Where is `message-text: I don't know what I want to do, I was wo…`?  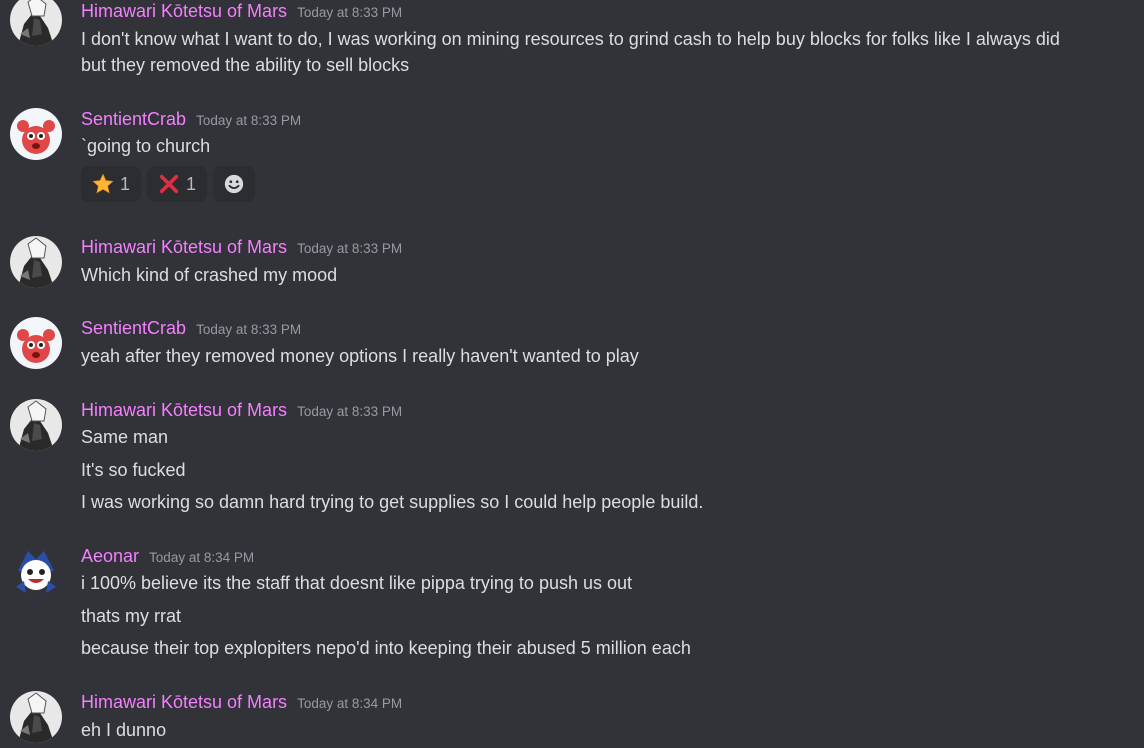
message-text: I don't know what I want to do, I was wo… is located at coordinates (570, 39).